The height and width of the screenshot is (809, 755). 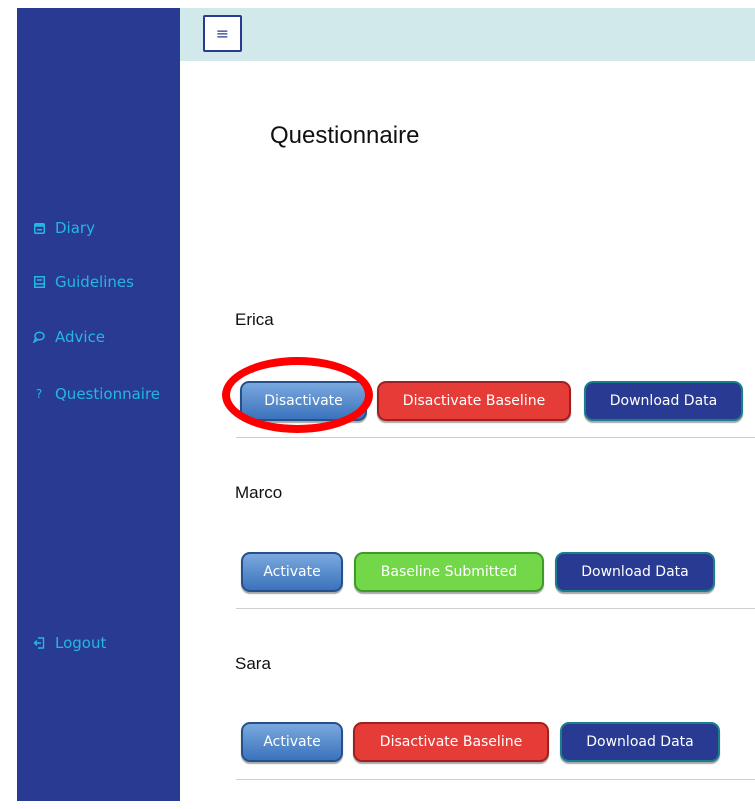 What do you see at coordinates (75, 228) in the screenshot?
I see `sidebar-item-label: Diary` at bounding box center [75, 228].